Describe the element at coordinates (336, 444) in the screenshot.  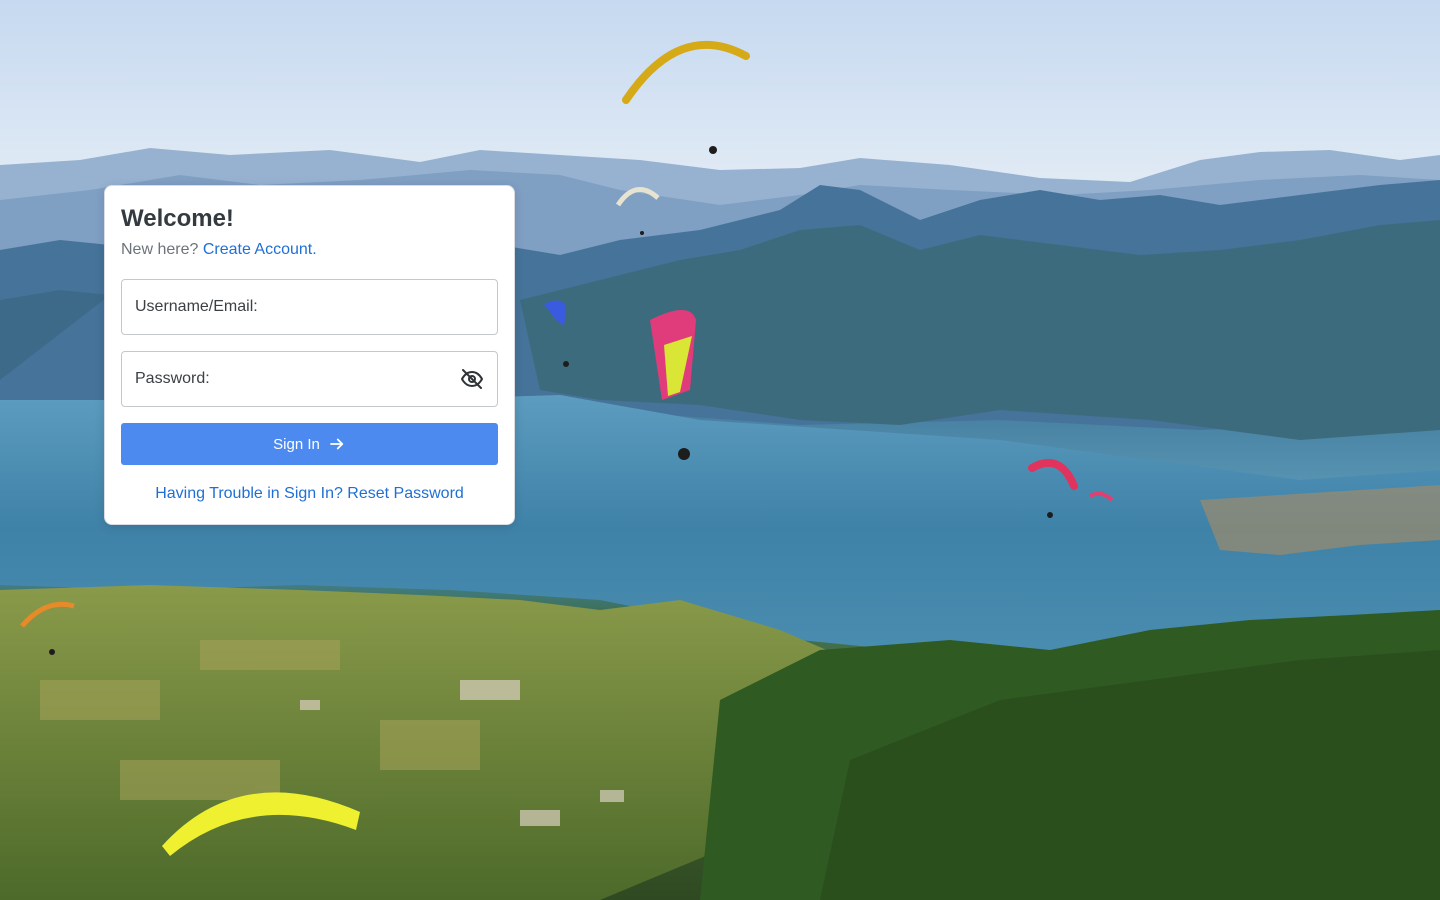
I see `arrow-right-icon` at that location.